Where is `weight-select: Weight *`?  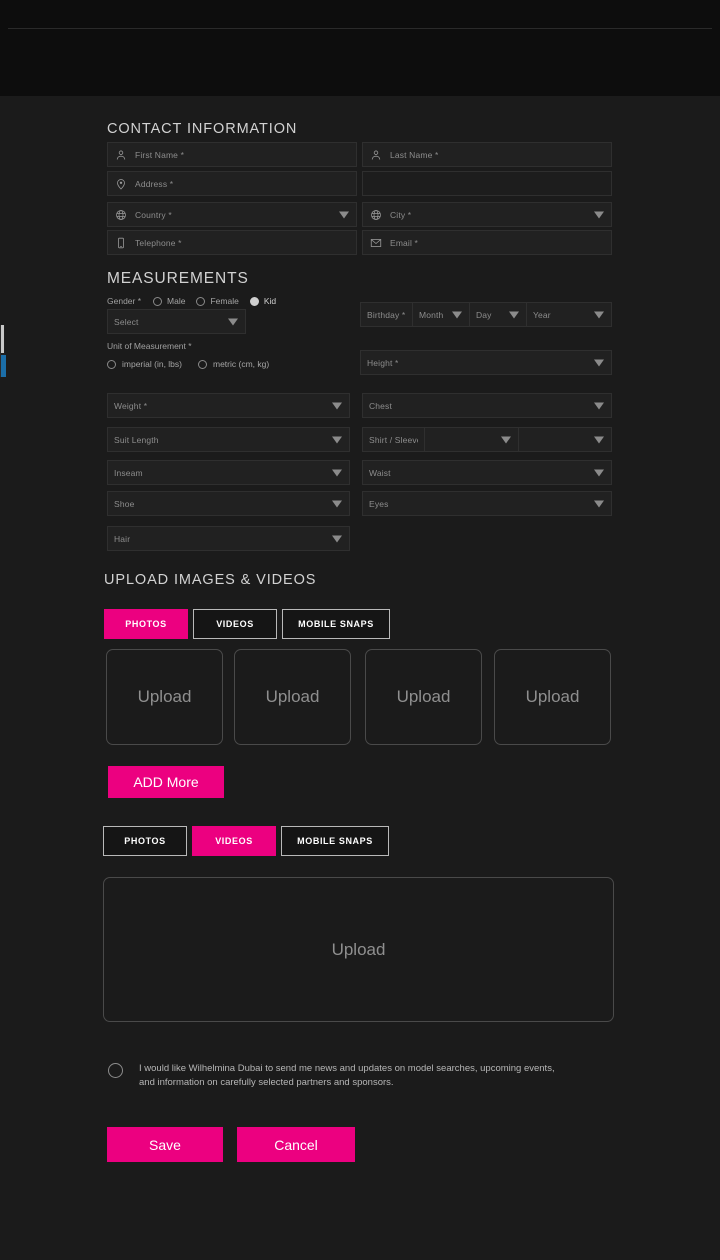 weight-select: Weight * is located at coordinates (228, 405).